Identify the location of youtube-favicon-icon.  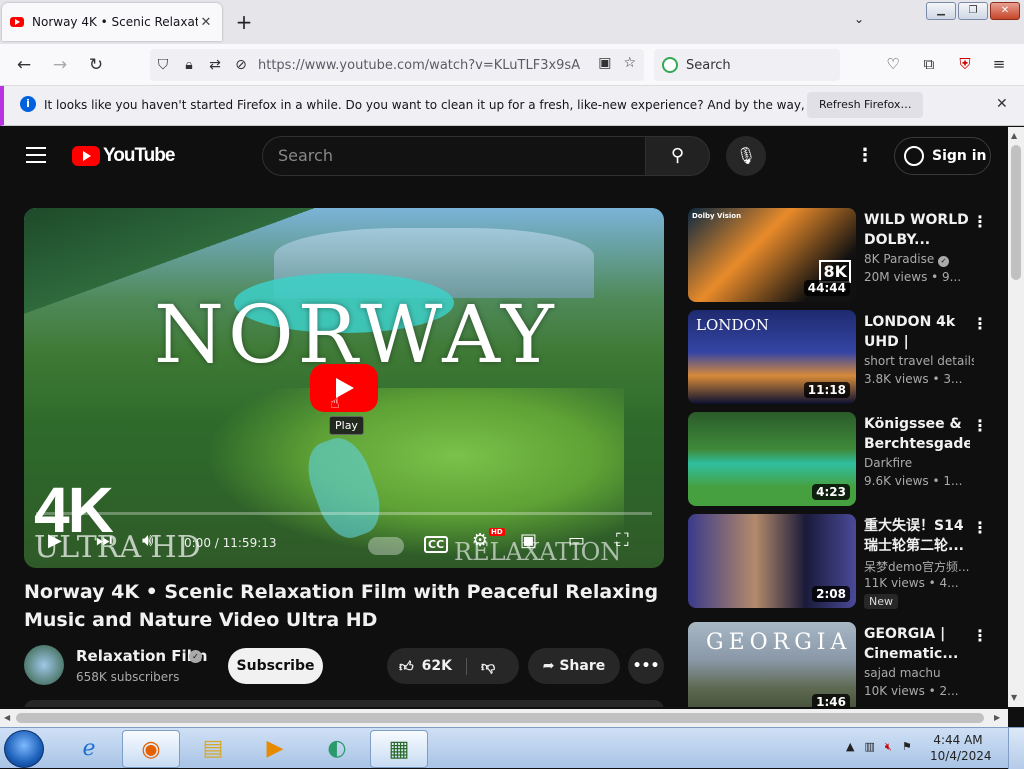
(17, 22).